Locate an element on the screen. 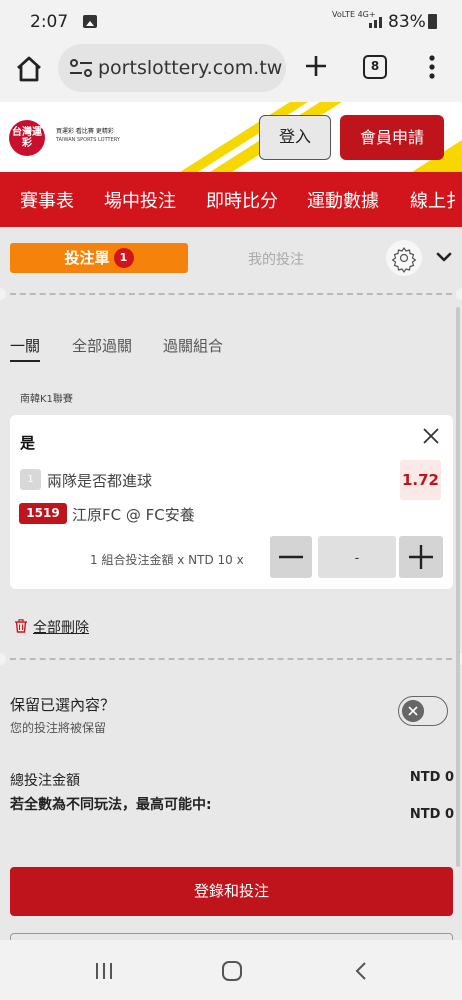 The height and width of the screenshot is (1000, 462). image-notification-icon is located at coordinates (90, 21).